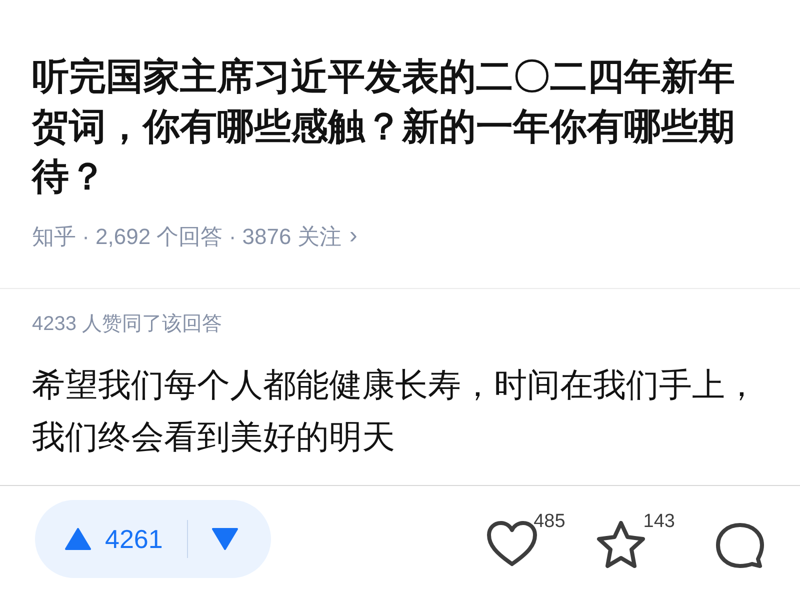  I want to click on like-count: 485, so click(550, 522).